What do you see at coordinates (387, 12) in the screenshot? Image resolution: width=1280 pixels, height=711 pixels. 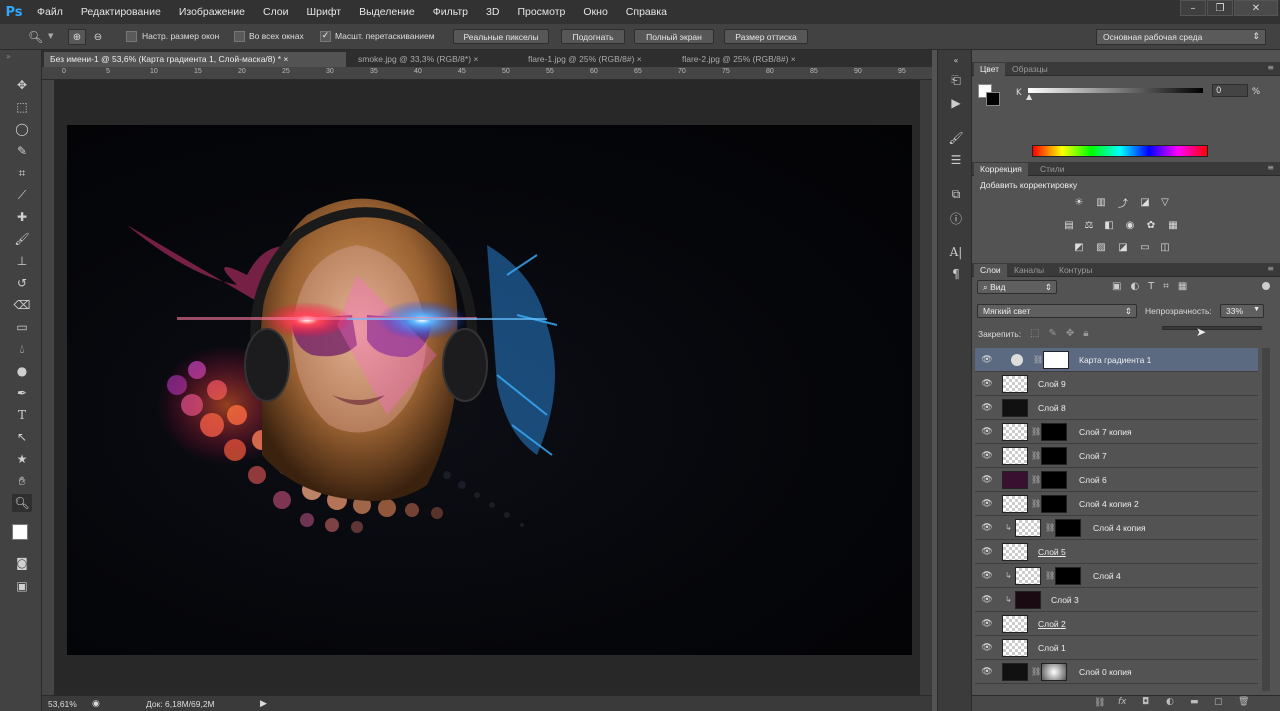 I see `menu-select: Выделение` at bounding box center [387, 12].